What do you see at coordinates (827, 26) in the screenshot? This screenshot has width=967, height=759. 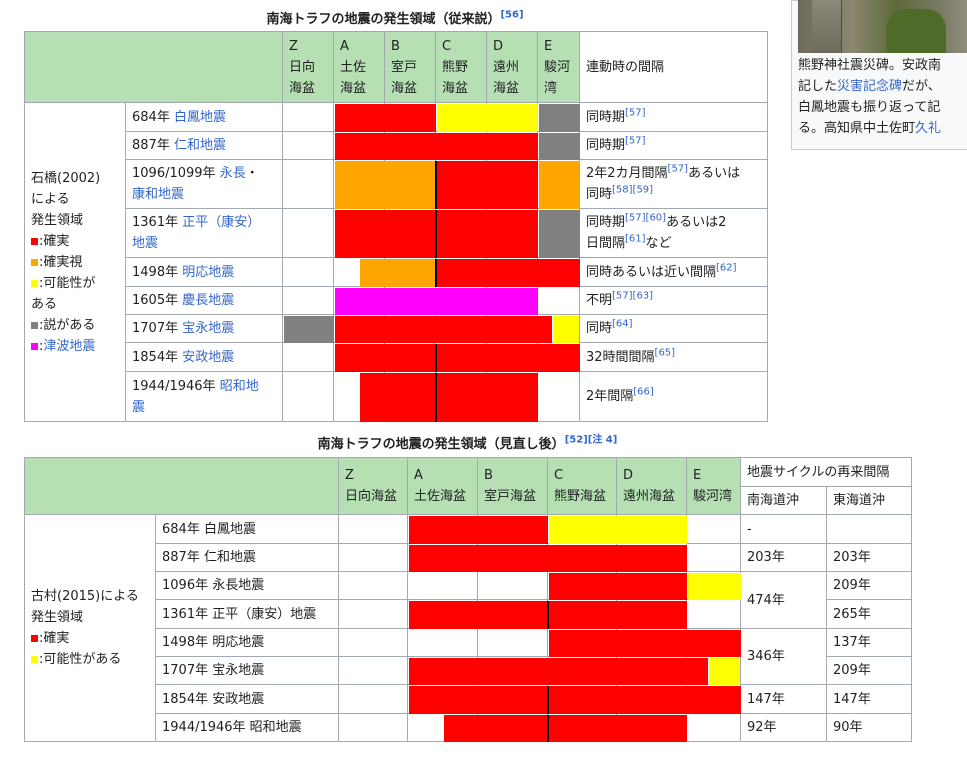 I see `monument-stone` at bounding box center [827, 26].